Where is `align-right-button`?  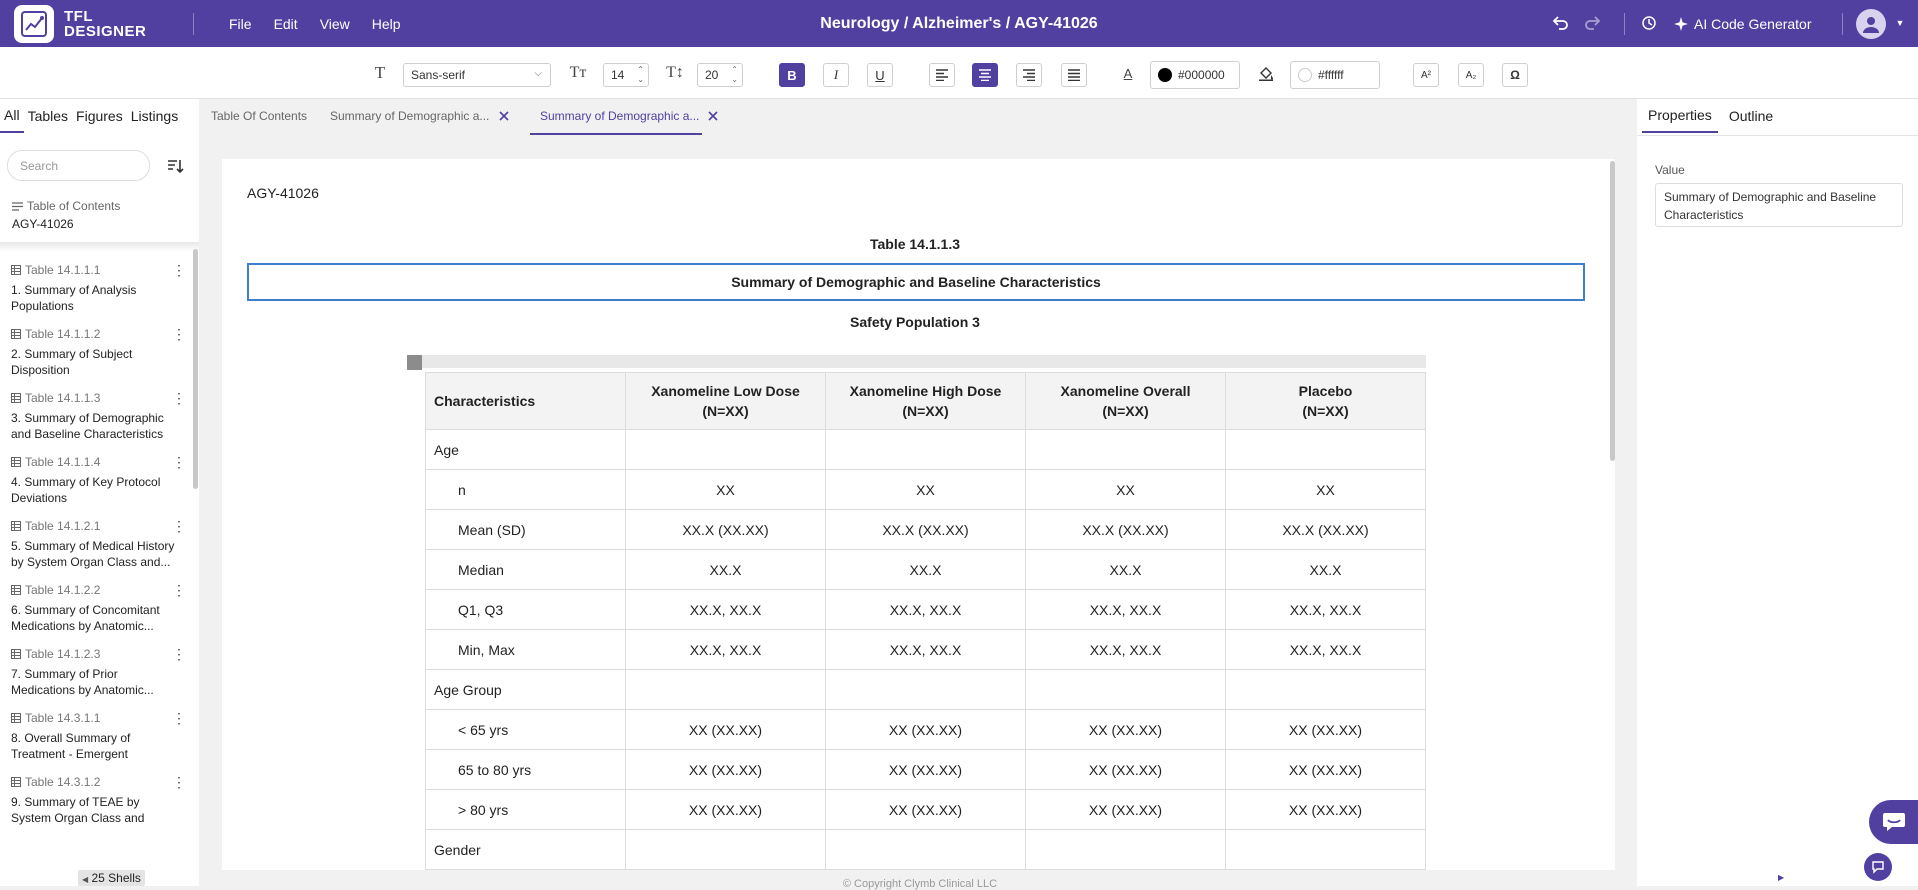
align-right-button is located at coordinates (1029, 75).